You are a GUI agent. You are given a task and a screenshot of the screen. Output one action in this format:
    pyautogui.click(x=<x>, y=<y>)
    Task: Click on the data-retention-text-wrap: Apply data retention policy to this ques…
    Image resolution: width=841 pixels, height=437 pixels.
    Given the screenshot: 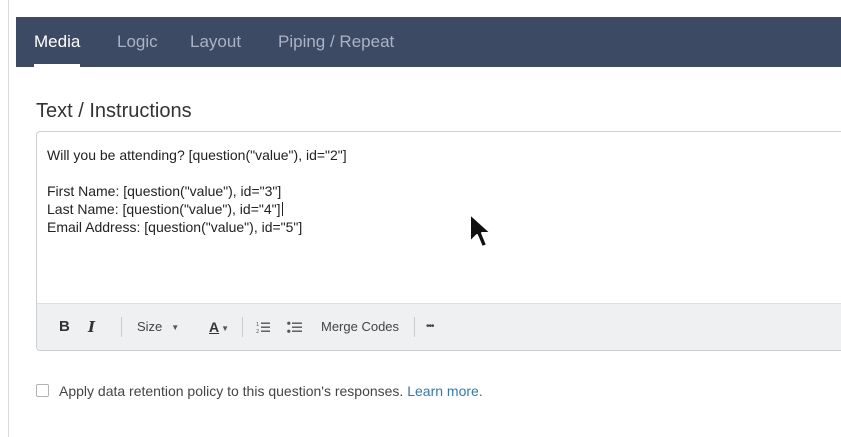 What is the action you would take?
    pyautogui.click(x=271, y=391)
    